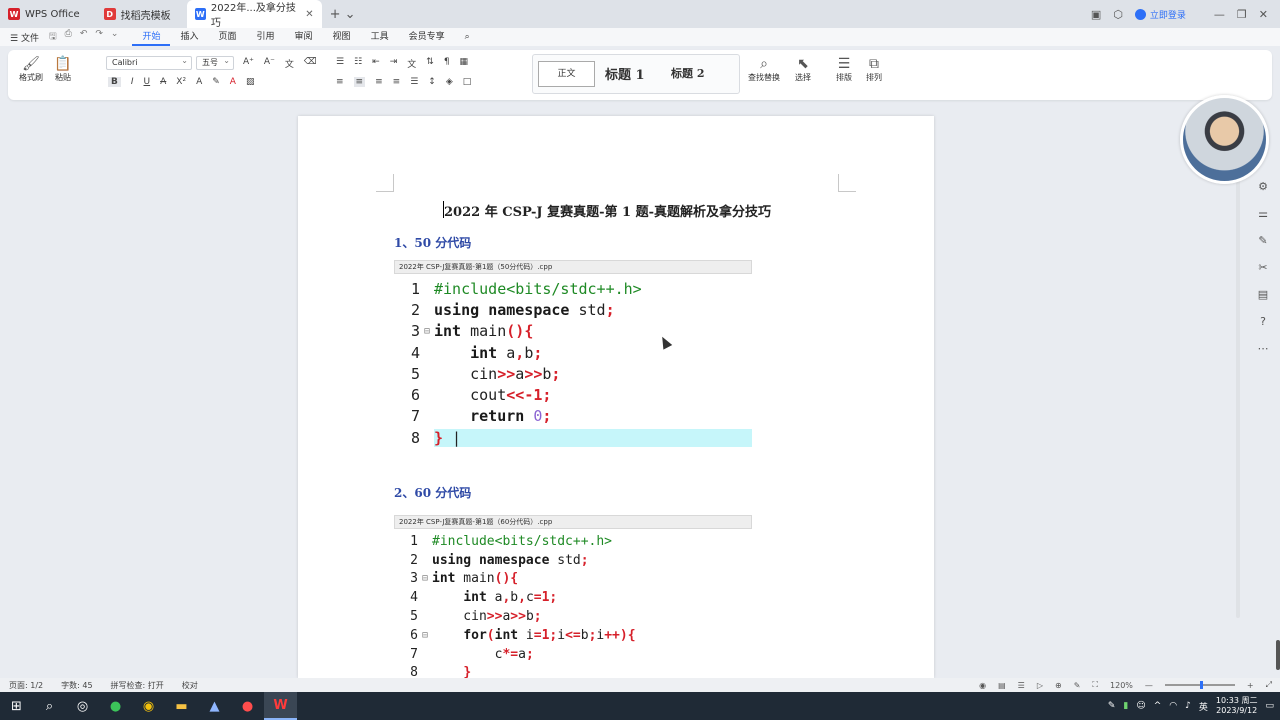  Describe the element at coordinates (151, 37) in the screenshot. I see `tab-home: 开始` at that location.